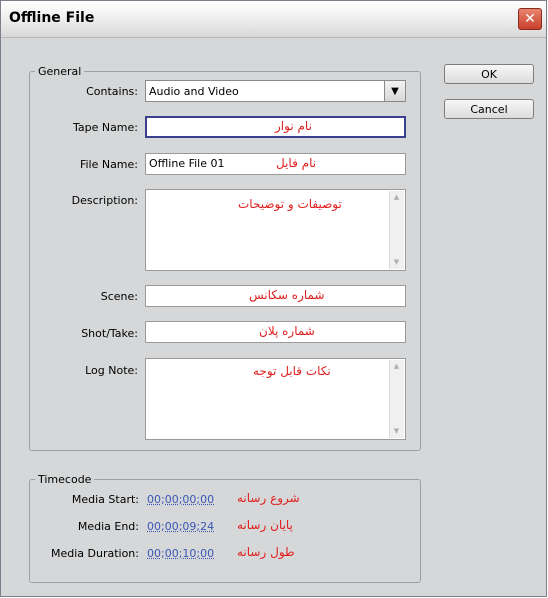 This screenshot has height=598, width=548. I want to click on file-name-annotation: نام فایل, so click(296, 163).